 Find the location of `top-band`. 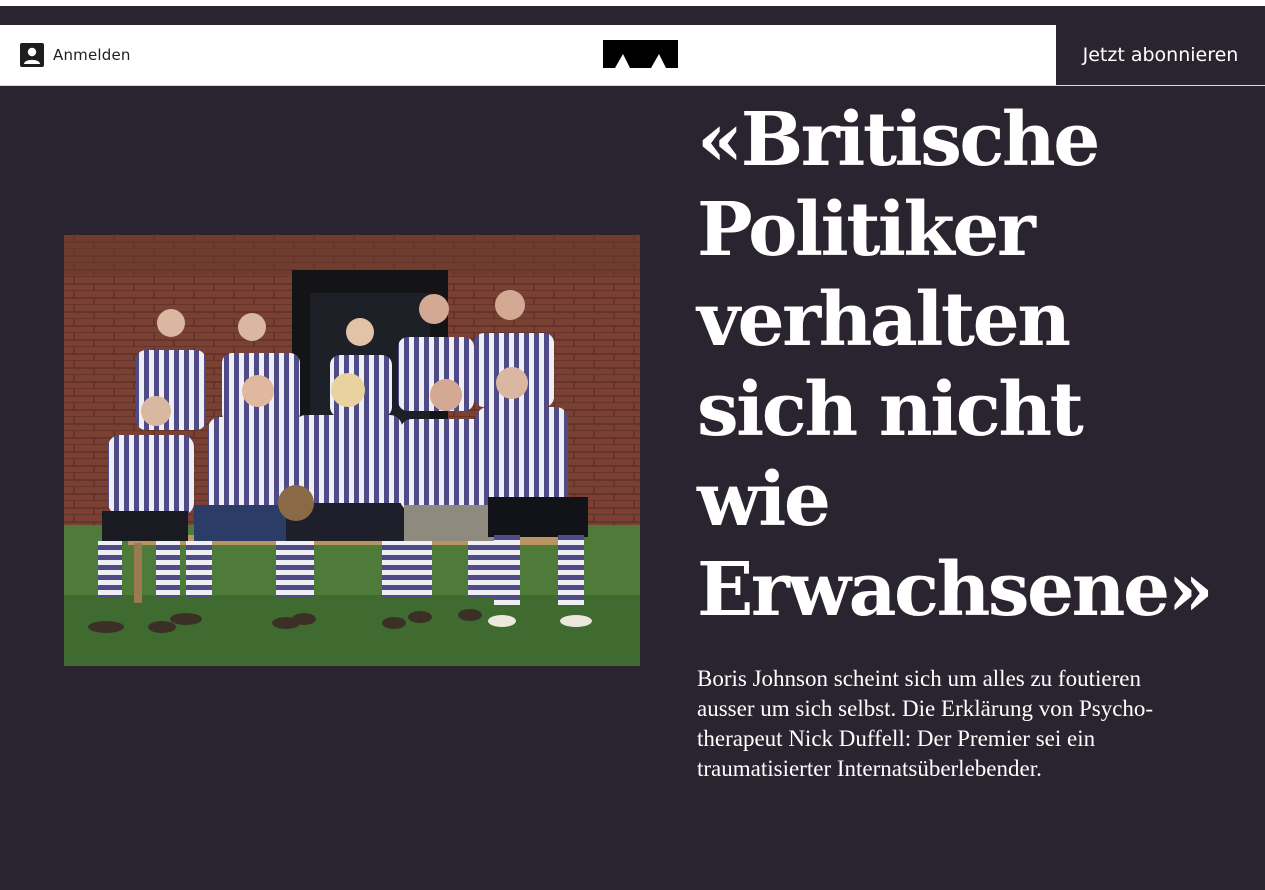

top-band is located at coordinates (632, 3).